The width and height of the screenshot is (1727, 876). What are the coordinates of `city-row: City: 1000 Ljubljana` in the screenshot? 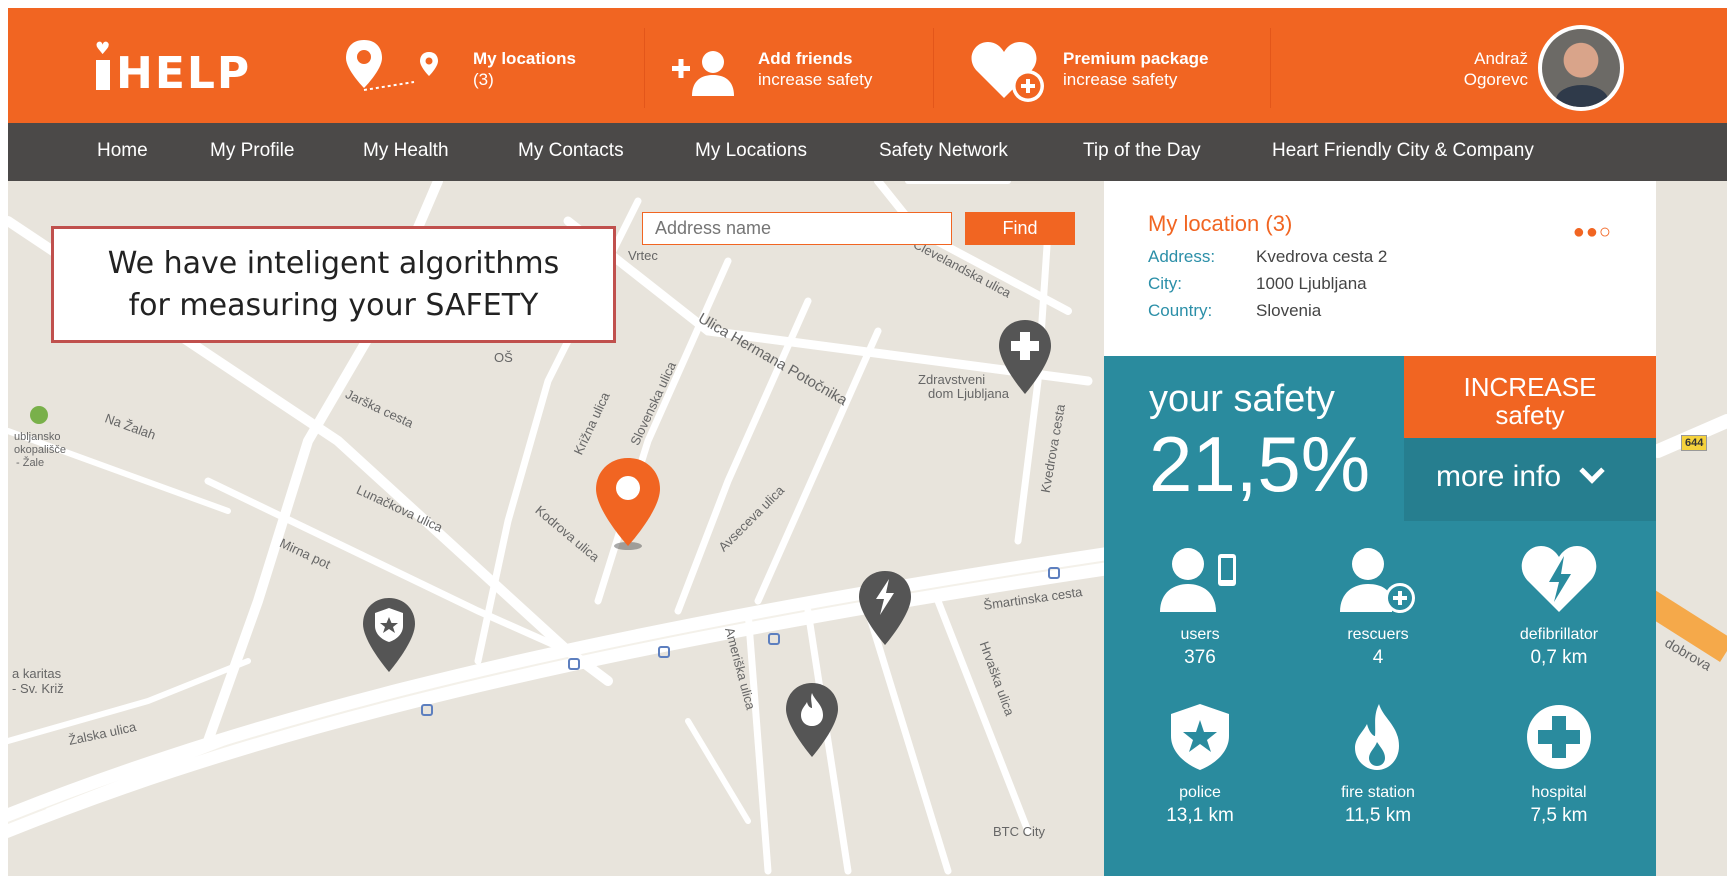 It's located at (1380, 283).